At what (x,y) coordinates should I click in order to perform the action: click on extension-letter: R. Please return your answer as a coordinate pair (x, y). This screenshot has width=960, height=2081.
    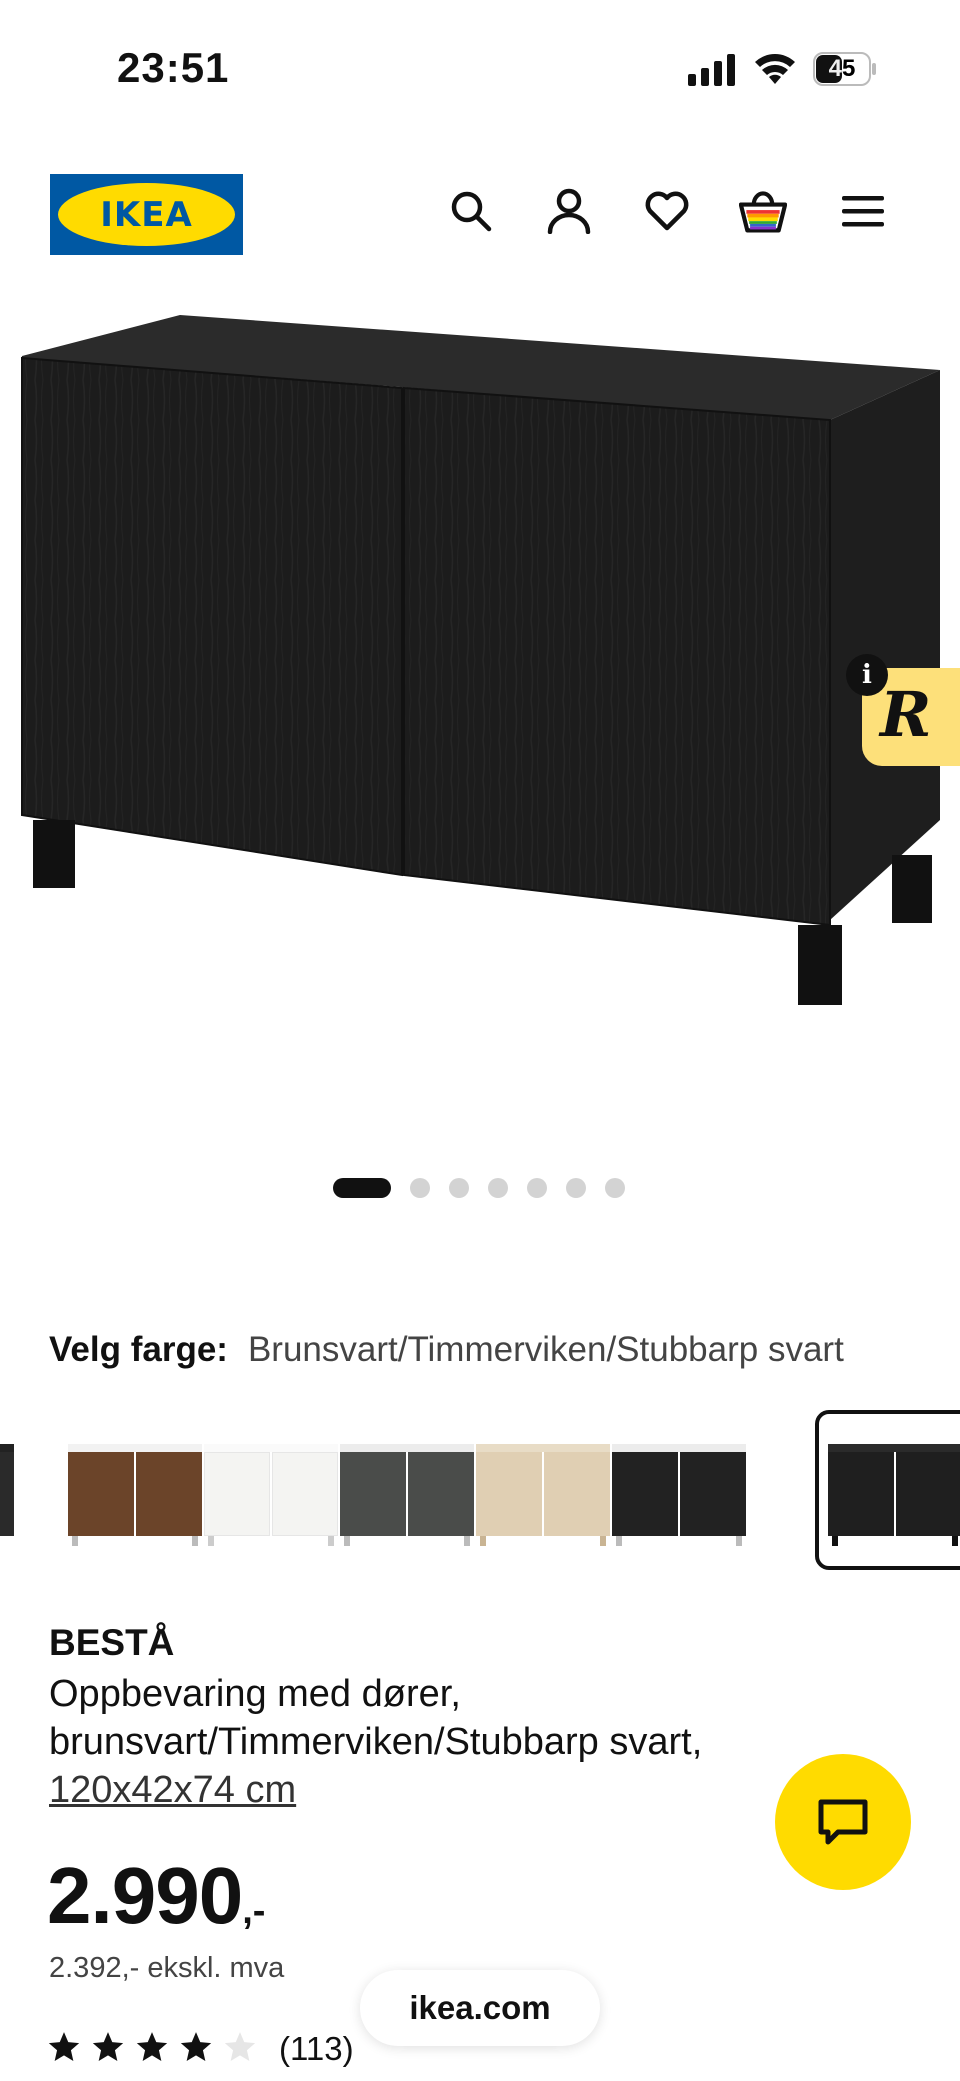
    Looking at the image, I should click on (906, 714).